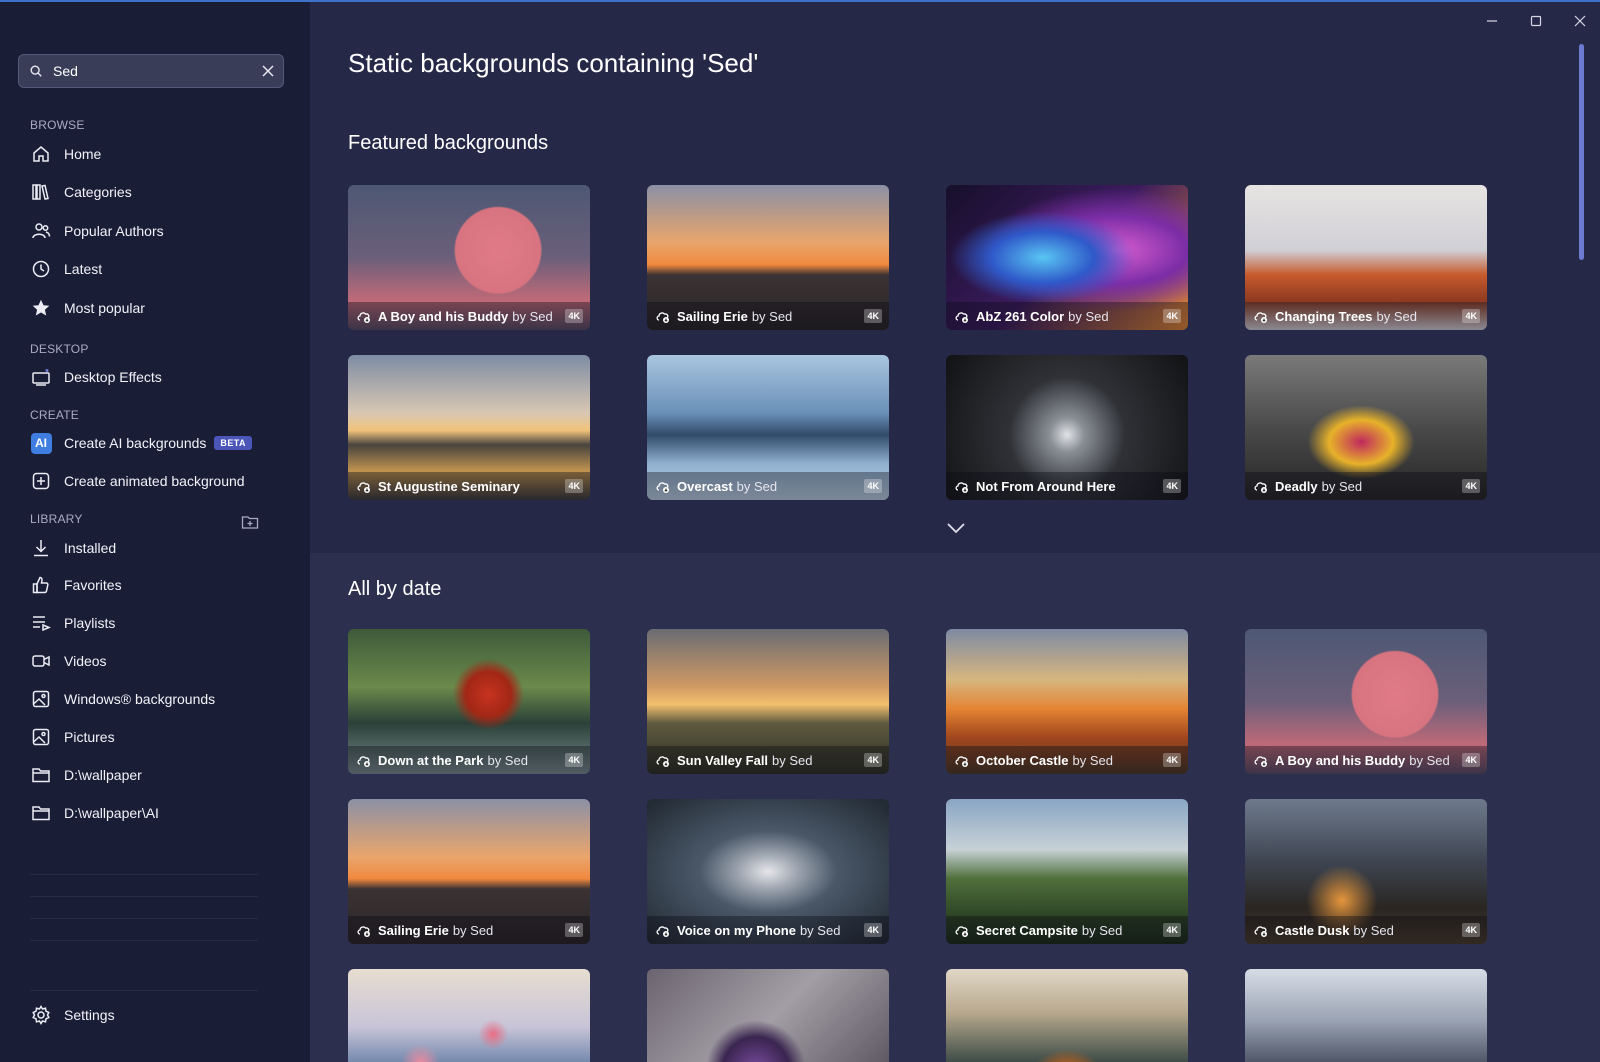  What do you see at coordinates (469, 427) in the screenshot?
I see `background-card: St Augustine Seminary 4K` at bounding box center [469, 427].